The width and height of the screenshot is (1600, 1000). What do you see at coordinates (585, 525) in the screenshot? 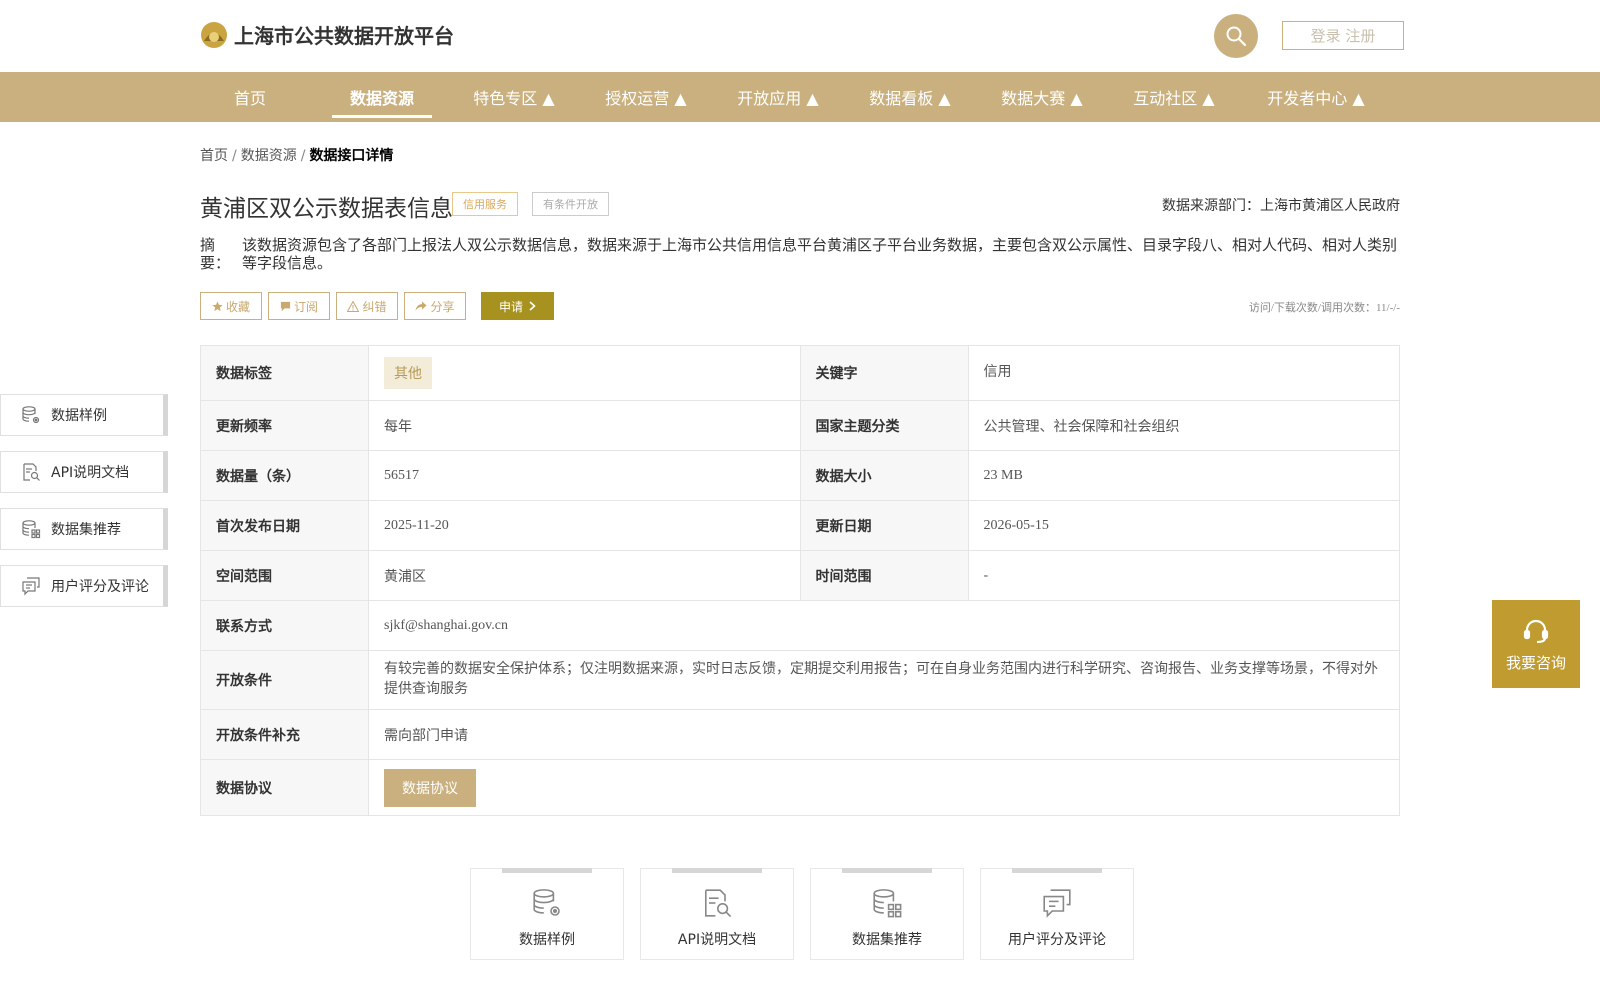
I see `first-publish-value: 2025-11-20` at bounding box center [585, 525].